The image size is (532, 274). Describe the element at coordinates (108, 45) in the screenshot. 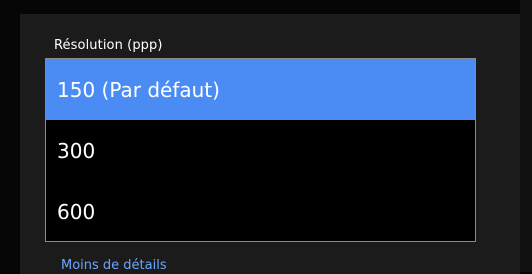

I see `resolution-label: Résolution (ppp)` at that location.